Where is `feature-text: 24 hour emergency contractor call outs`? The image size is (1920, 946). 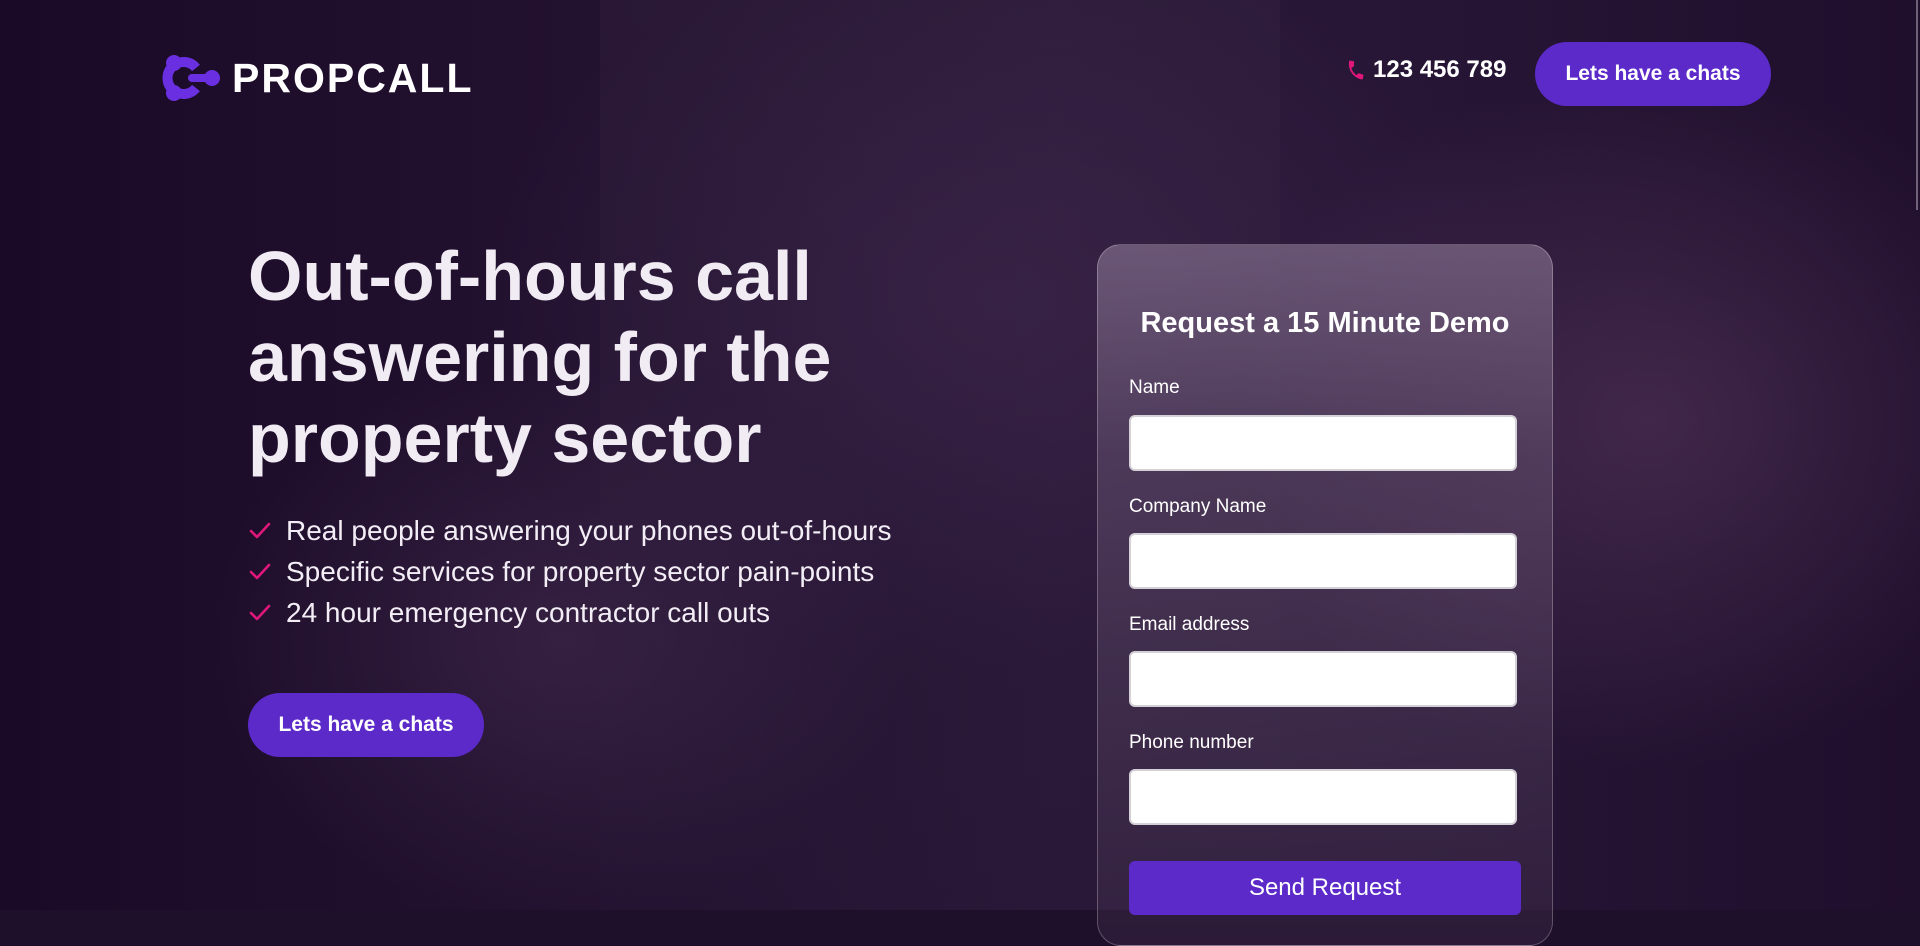
feature-text: 24 hour emergency contractor call outs is located at coordinates (528, 612).